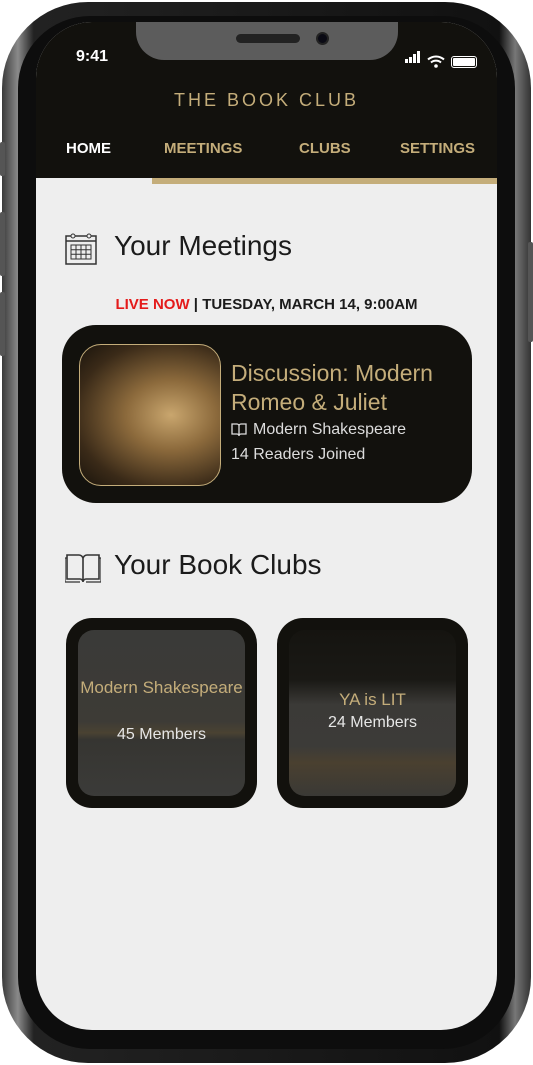 Image resolution: width=533 pixels, height=1065 pixels. What do you see at coordinates (464, 62) in the screenshot?
I see `battery-icon` at bounding box center [464, 62].